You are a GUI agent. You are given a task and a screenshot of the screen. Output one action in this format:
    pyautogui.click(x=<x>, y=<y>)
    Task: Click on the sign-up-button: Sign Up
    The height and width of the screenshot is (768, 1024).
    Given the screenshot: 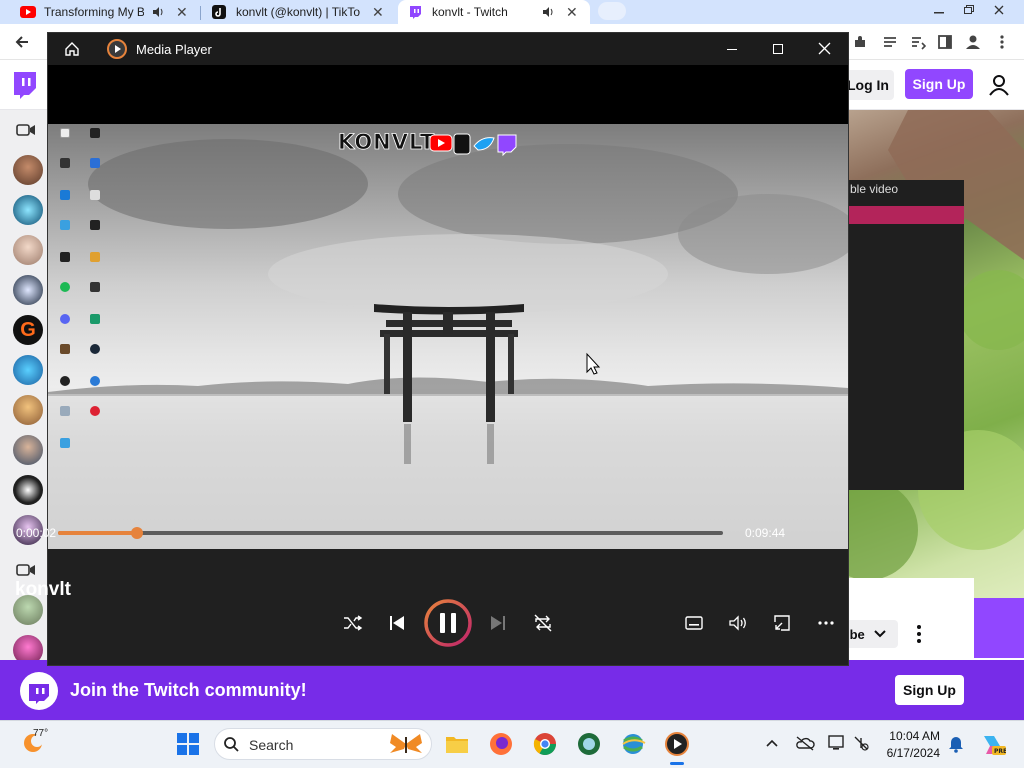 What is the action you would take?
    pyautogui.click(x=939, y=84)
    